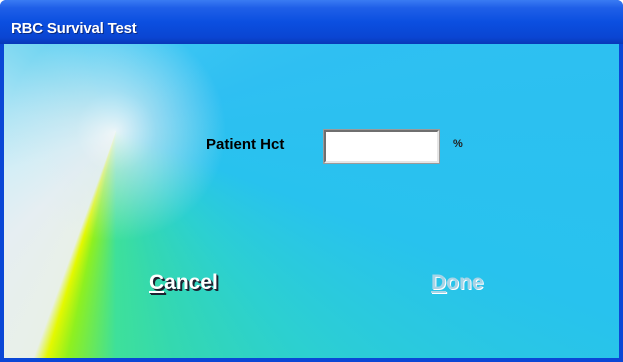  Describe the element at coordinates (157, 282) in the screenshot. I see `cancel-access-key: C` at that location.